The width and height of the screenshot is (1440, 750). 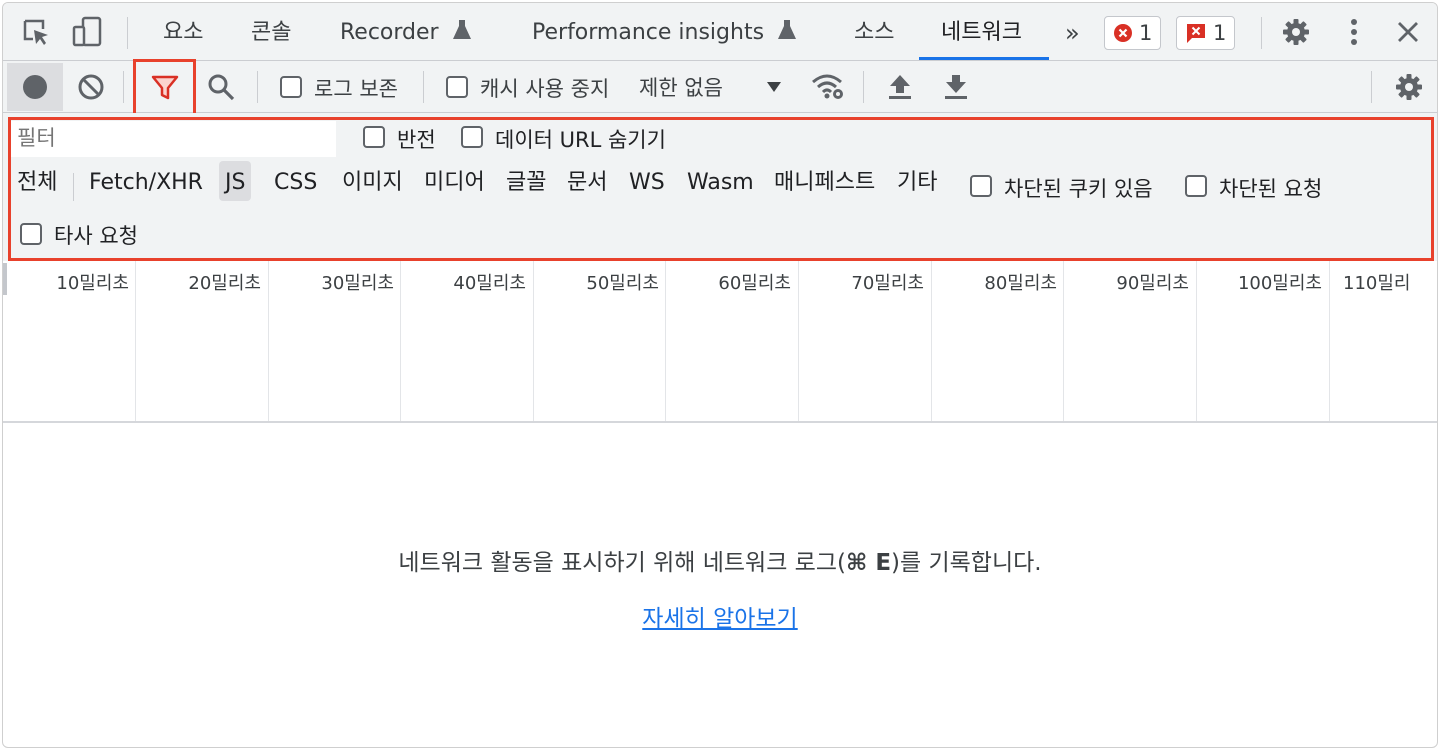 What do you see at coordinates (1020, 283) in the screenshot?
I see `timeline-tick-label: 80밀리초` at bounding box center [1020, 283].